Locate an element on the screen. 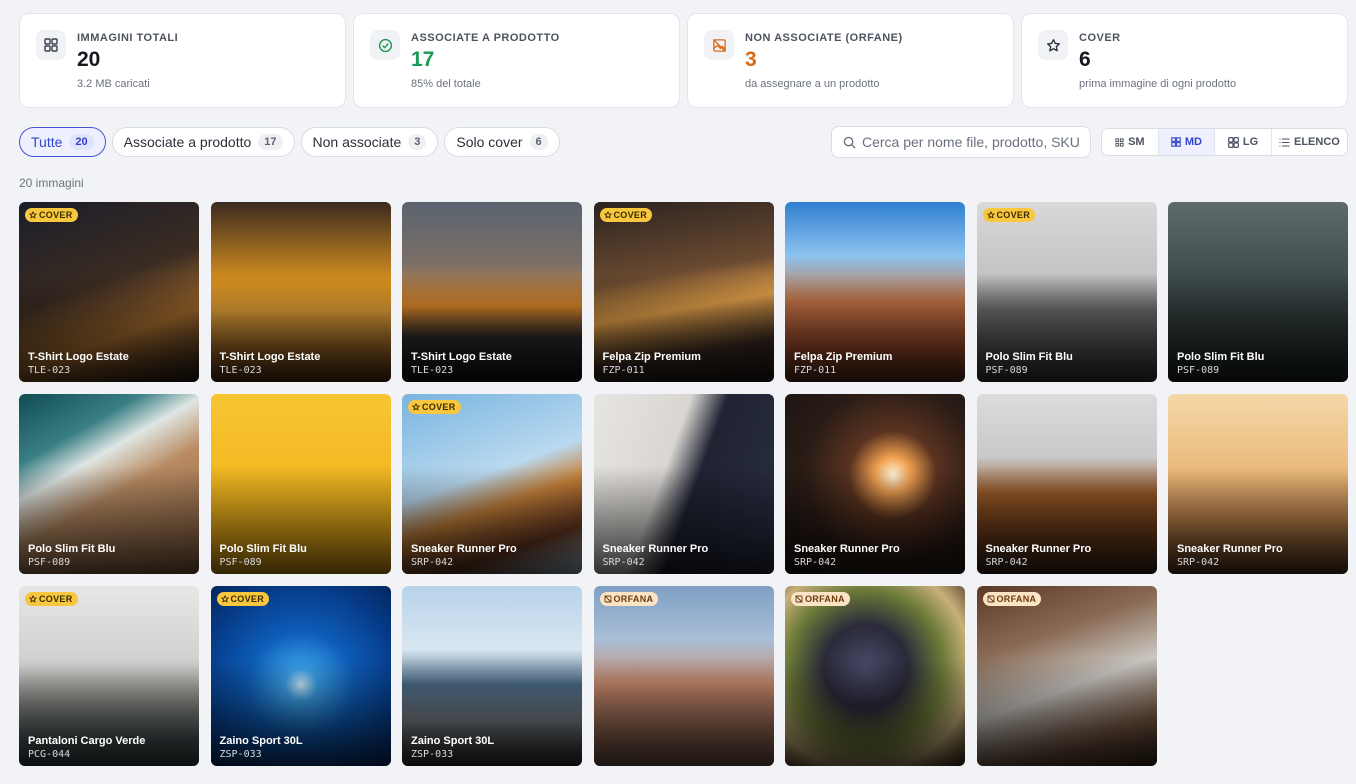 The width and height of the screenshot is (1356, 784). check-circle-icon is located at coordinates (385, 45).